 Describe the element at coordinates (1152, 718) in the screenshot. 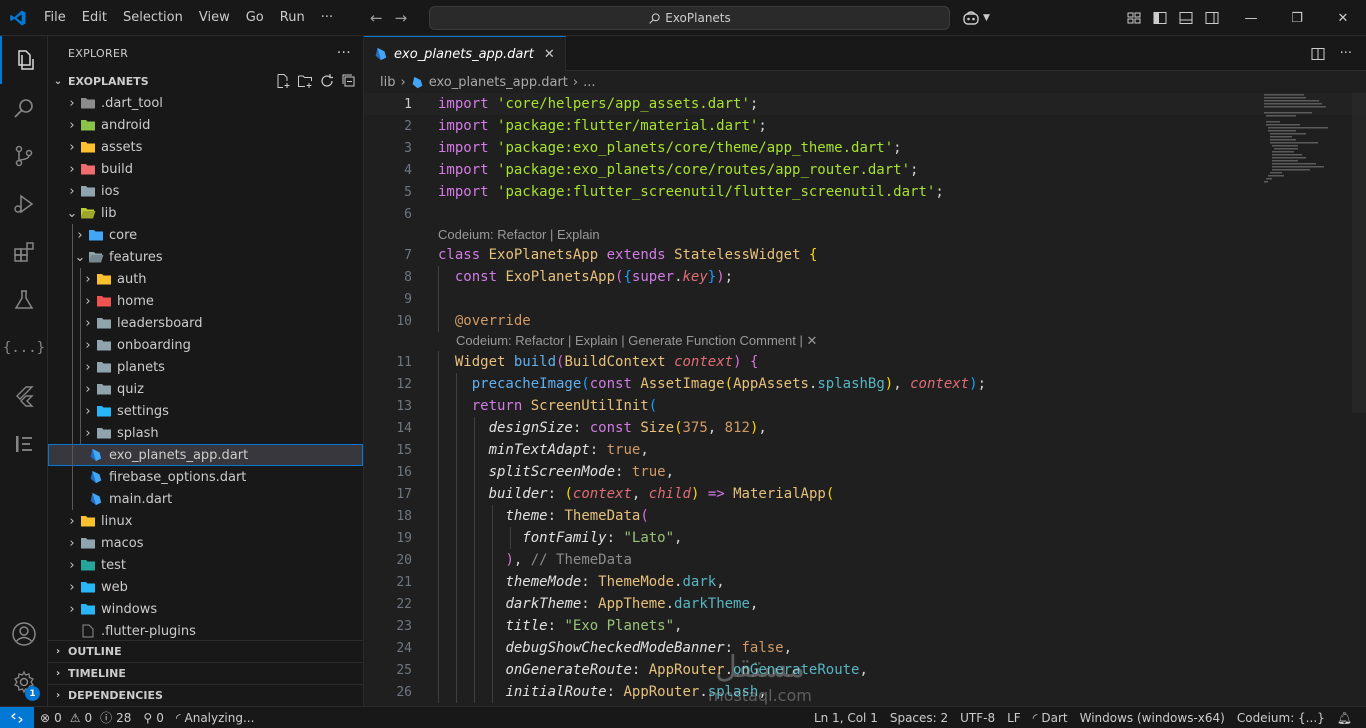

I see `device-selector: Windows (windows-x64)` at that location.